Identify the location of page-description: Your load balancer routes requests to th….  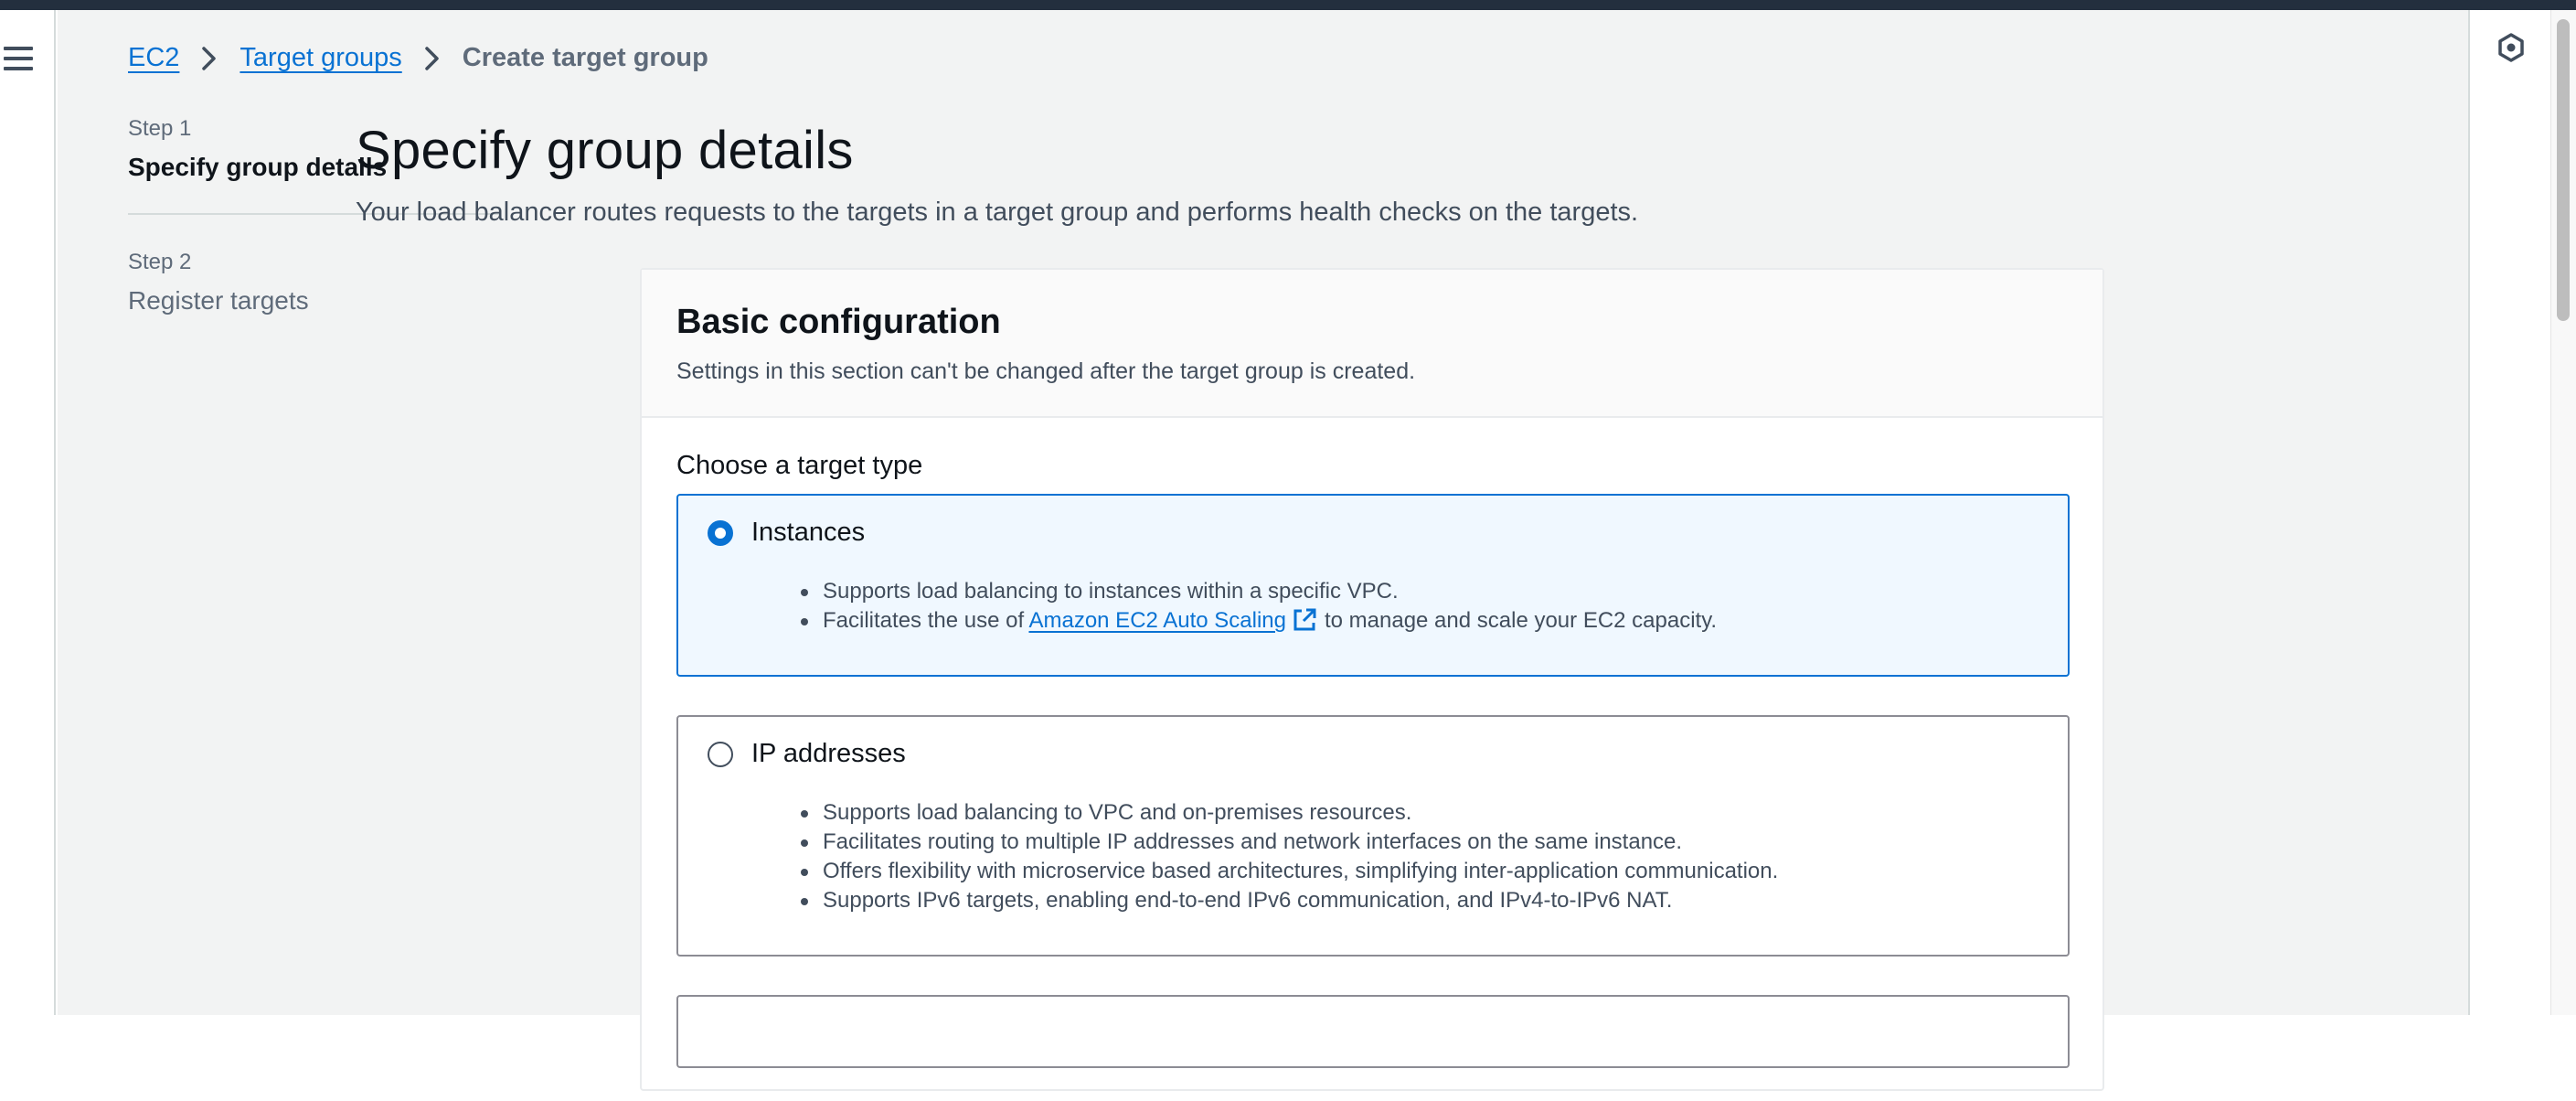
(997, 212).